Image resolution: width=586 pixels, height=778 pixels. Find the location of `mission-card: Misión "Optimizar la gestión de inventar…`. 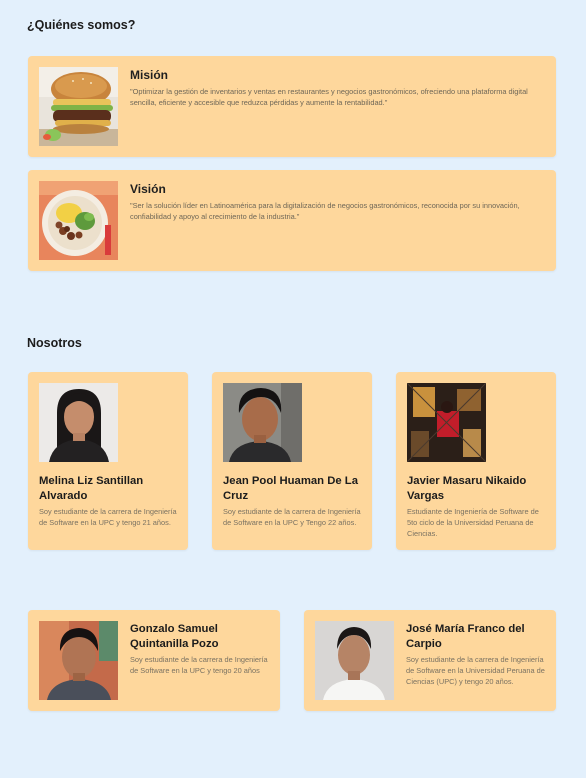

mission-card: Misión "Optimizar la gestión de inventar… is located at coordinates (292, 106).